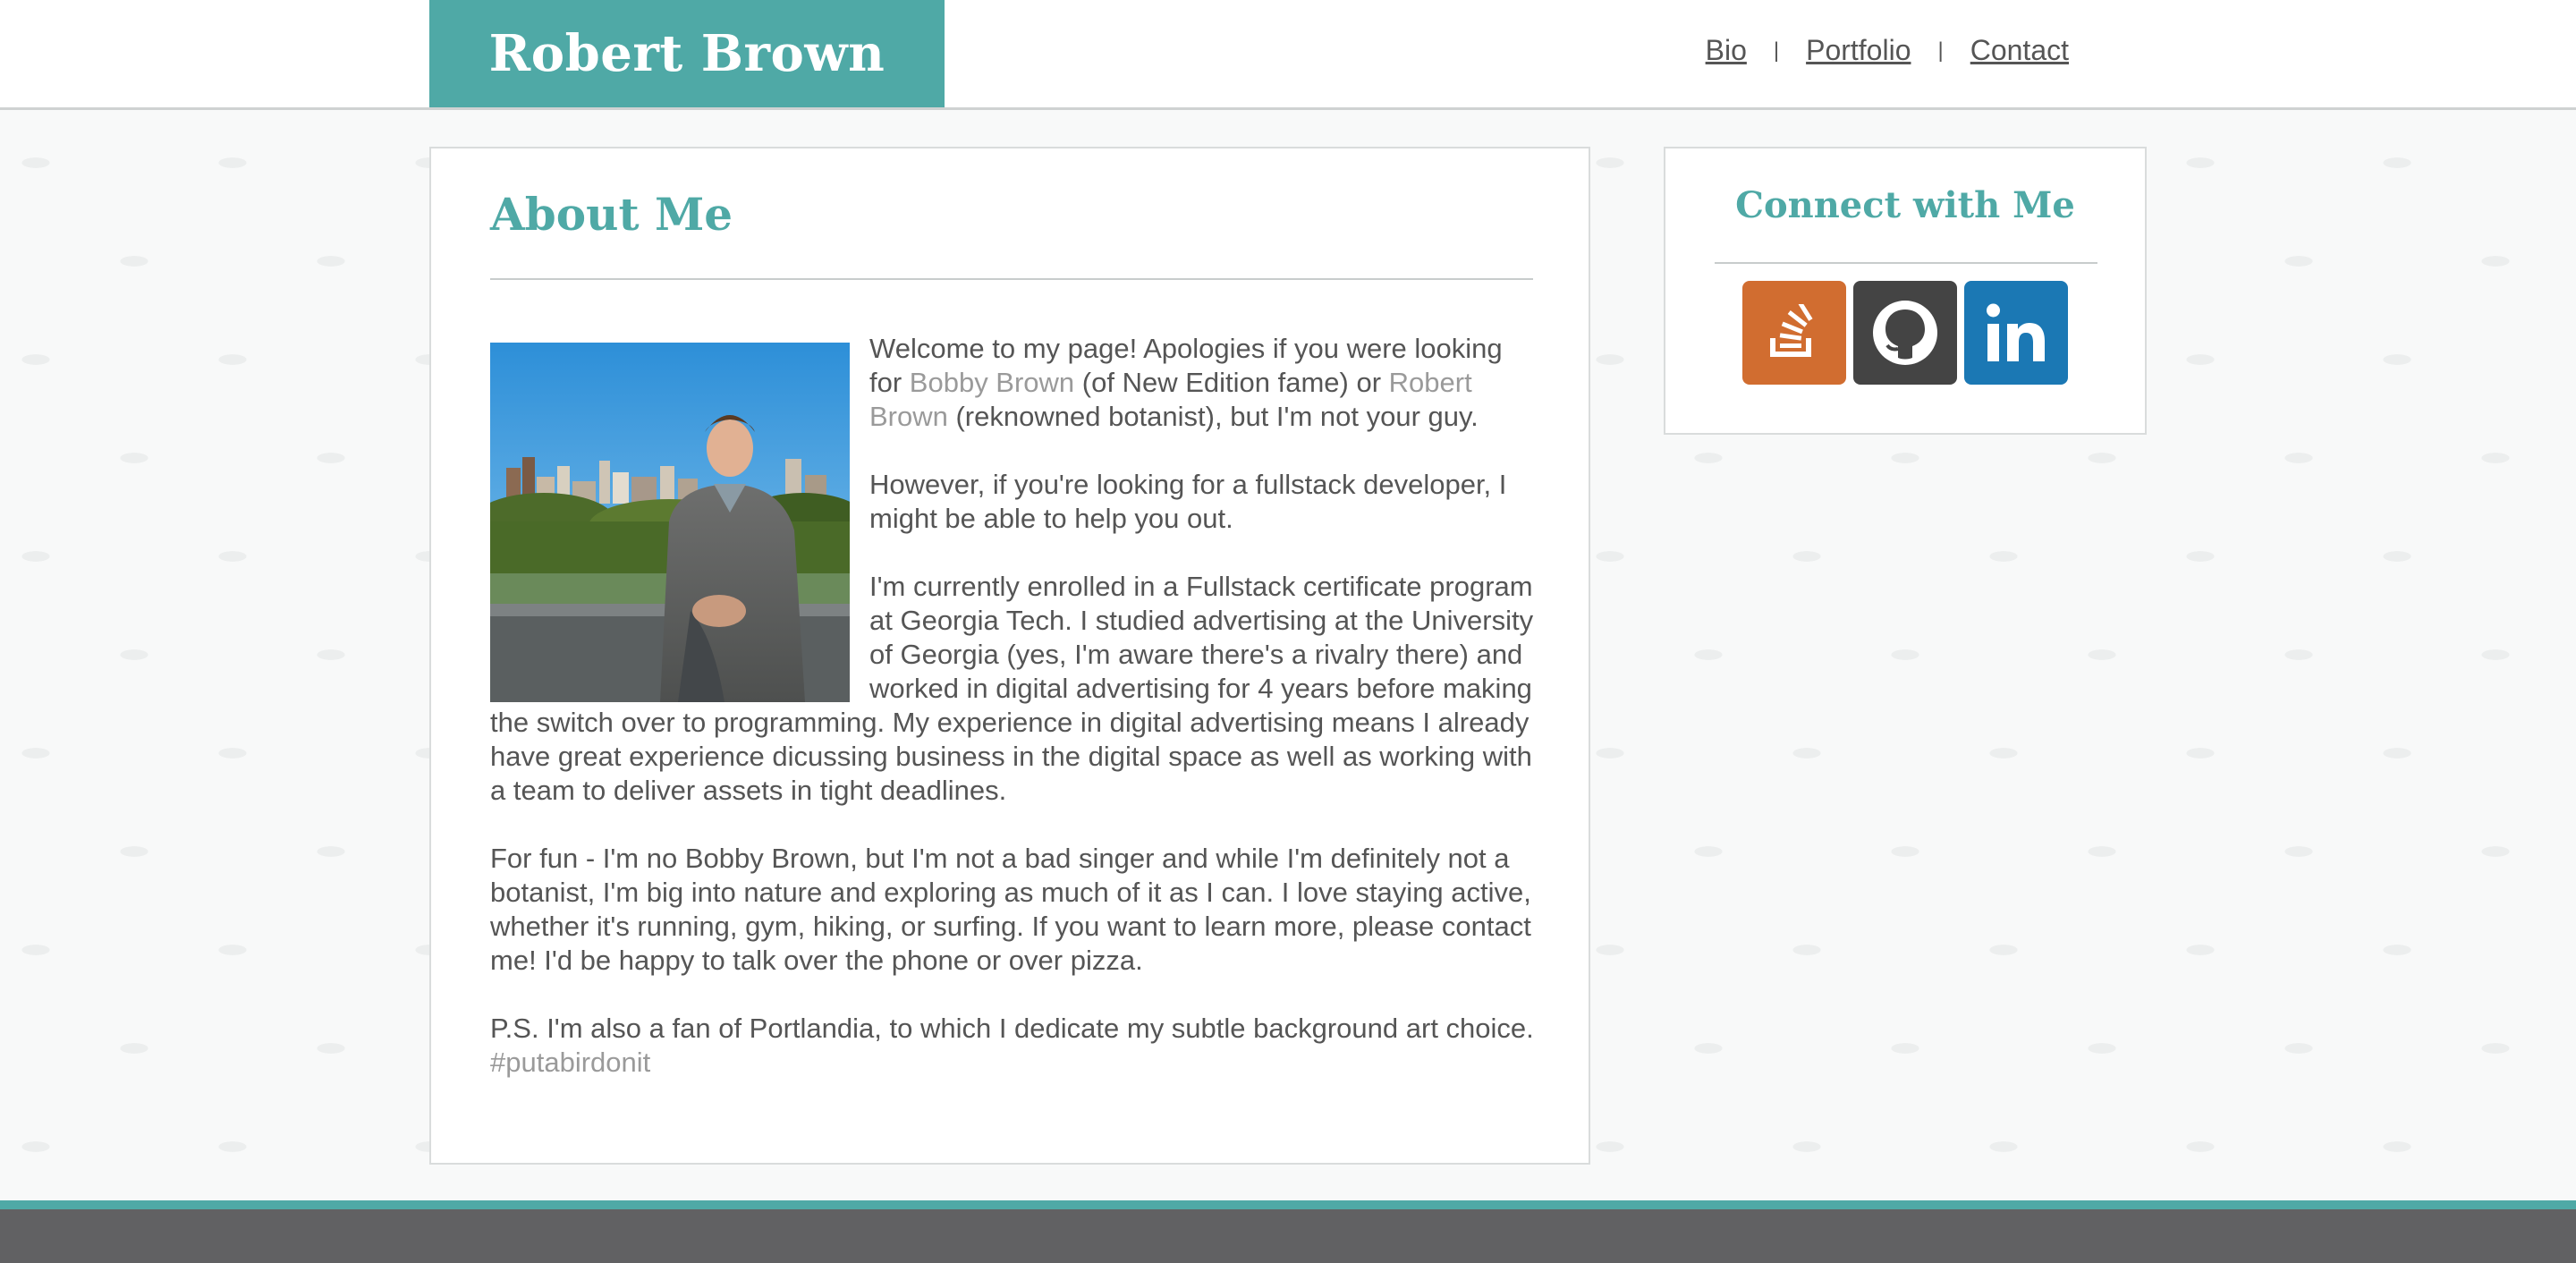  I want to click on stack-overflow-icon, so click(1791, 330).